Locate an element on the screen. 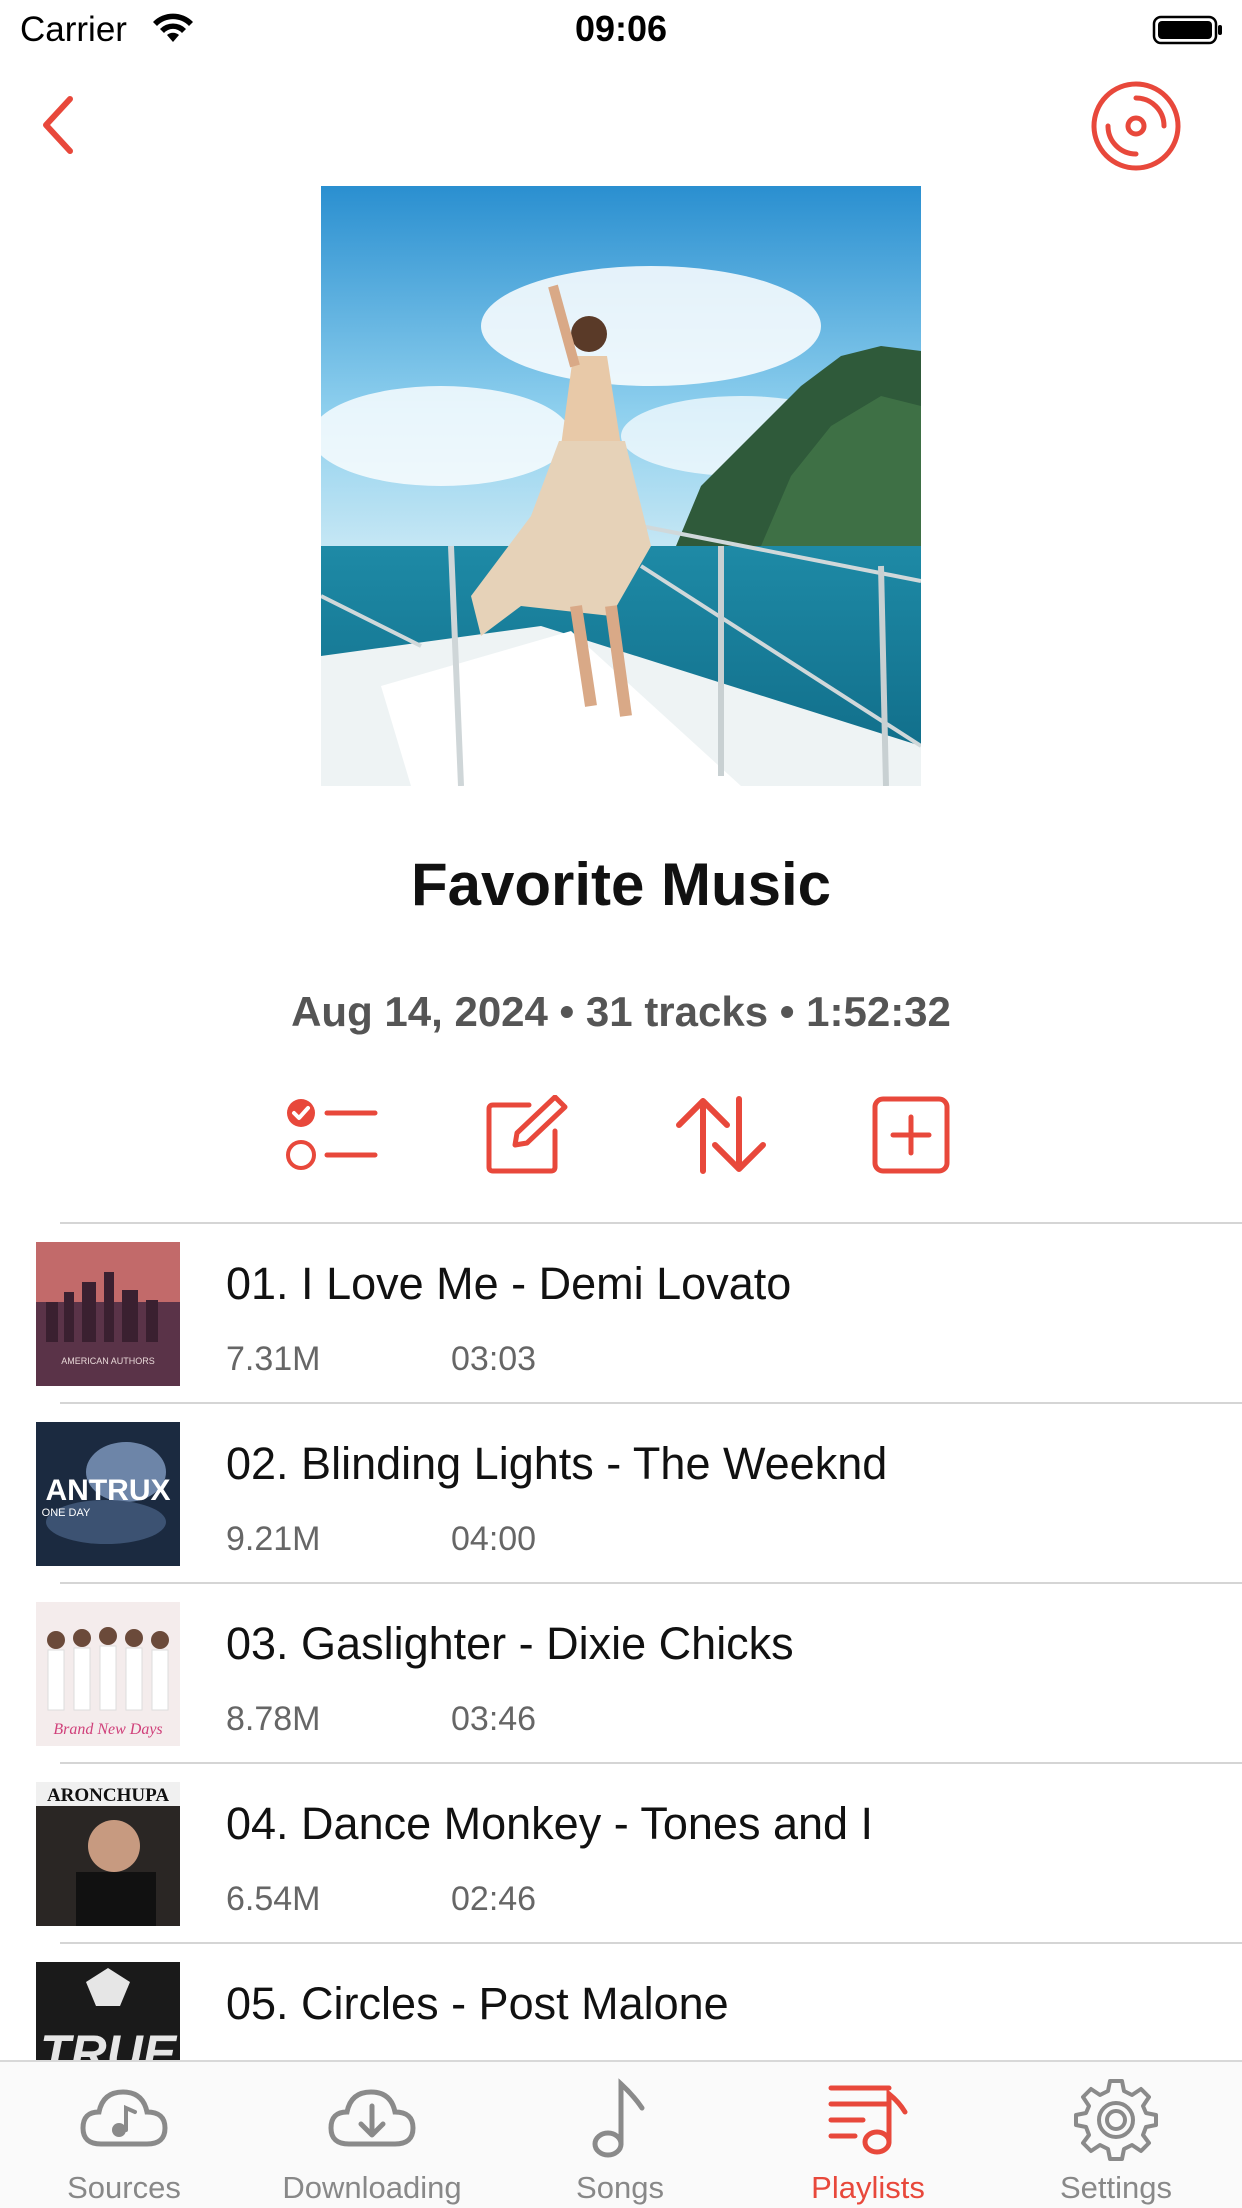 This screenshot has height=2208, width=1242. track-row: TRUE 05. Circles - Post Malone is located at coordinates (621, 2001).